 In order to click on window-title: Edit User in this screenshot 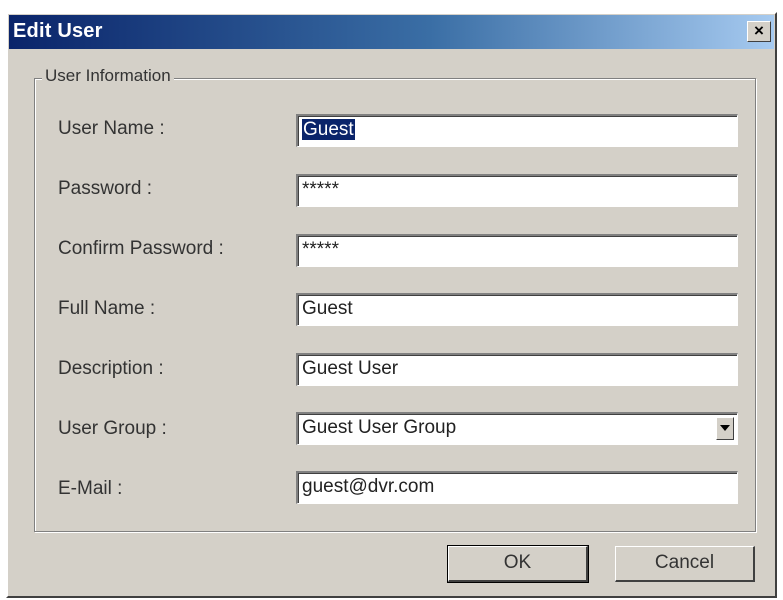, I will do `click(58, 31)`.